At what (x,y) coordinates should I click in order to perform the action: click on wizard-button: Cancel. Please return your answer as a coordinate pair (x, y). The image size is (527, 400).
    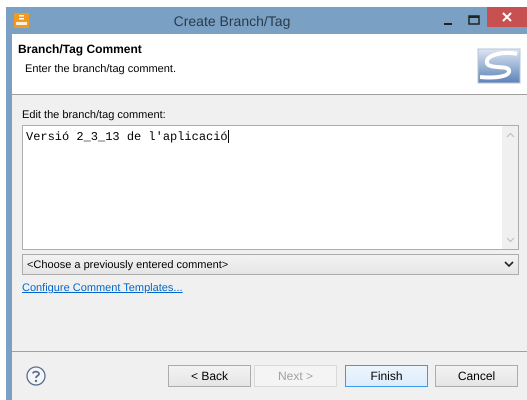
    Looking at the image, I should click on (476, 376).